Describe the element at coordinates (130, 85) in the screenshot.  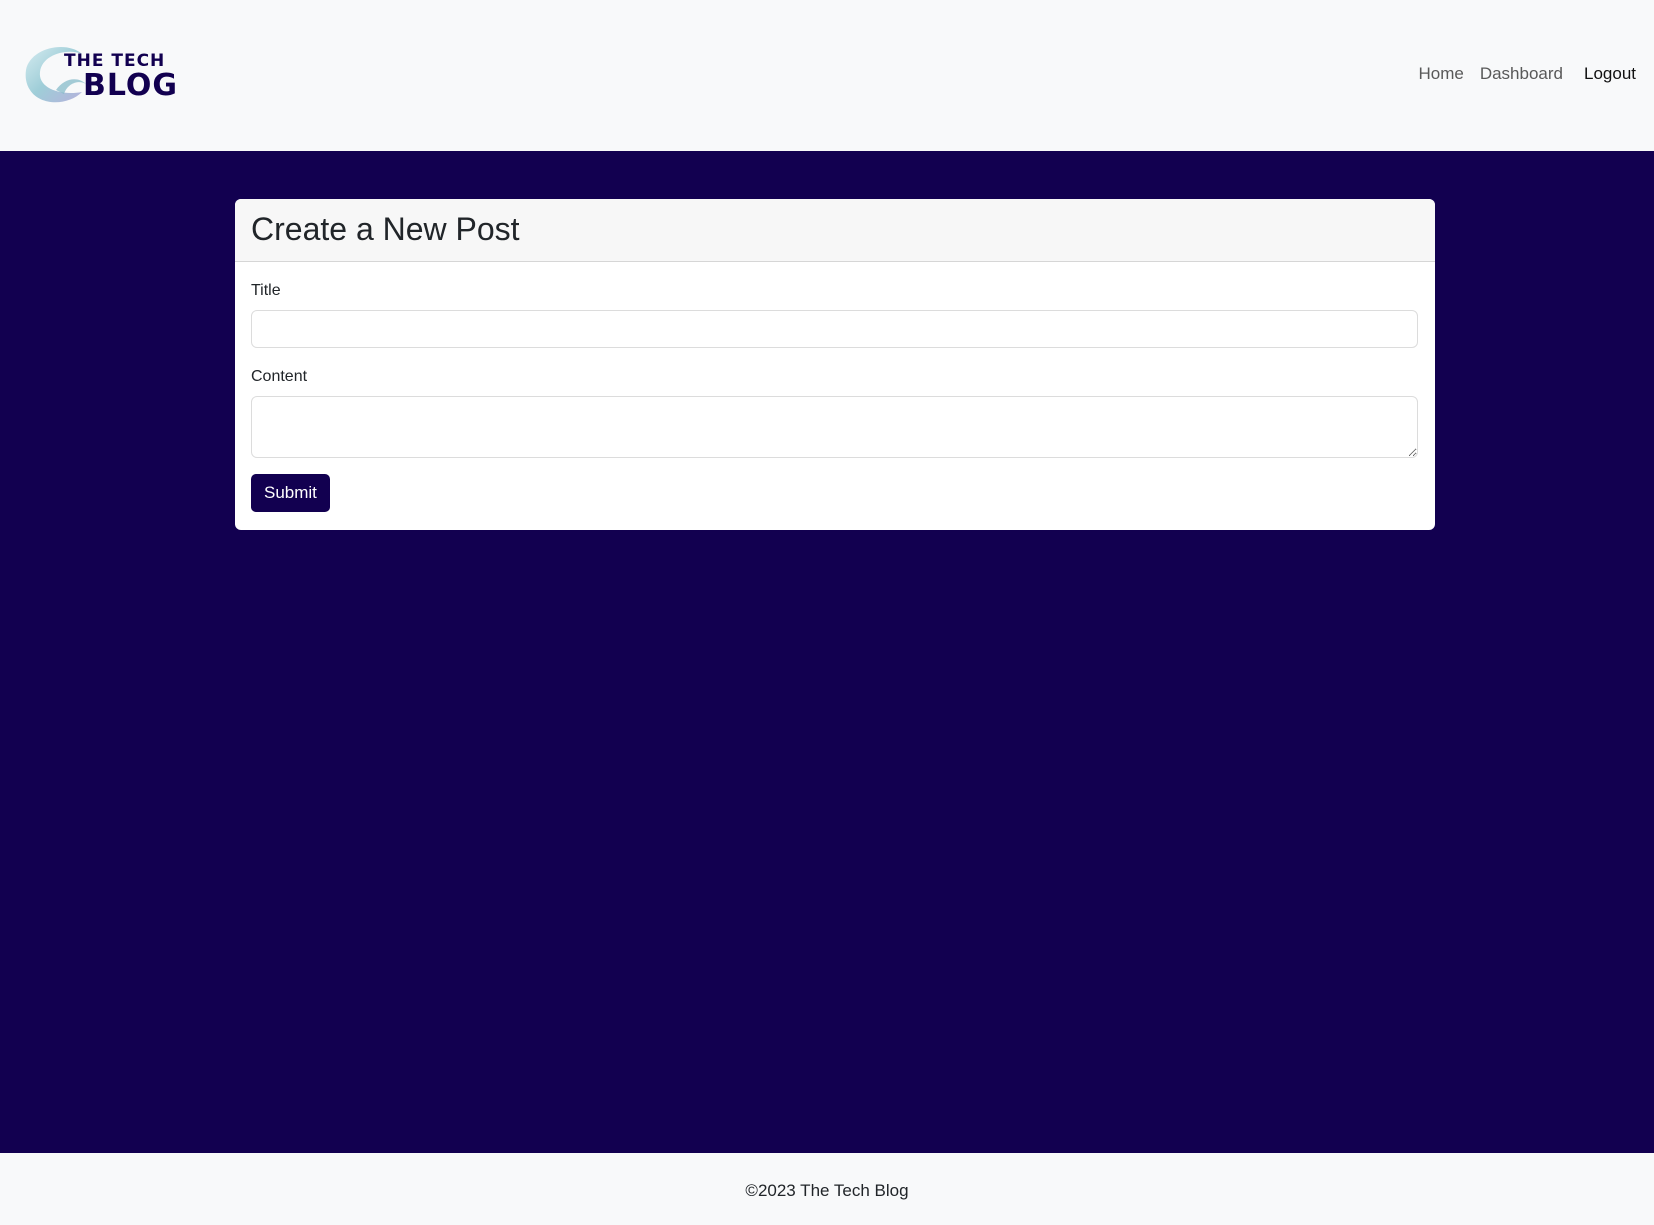
I see `svg-text: BLOG` at that location.